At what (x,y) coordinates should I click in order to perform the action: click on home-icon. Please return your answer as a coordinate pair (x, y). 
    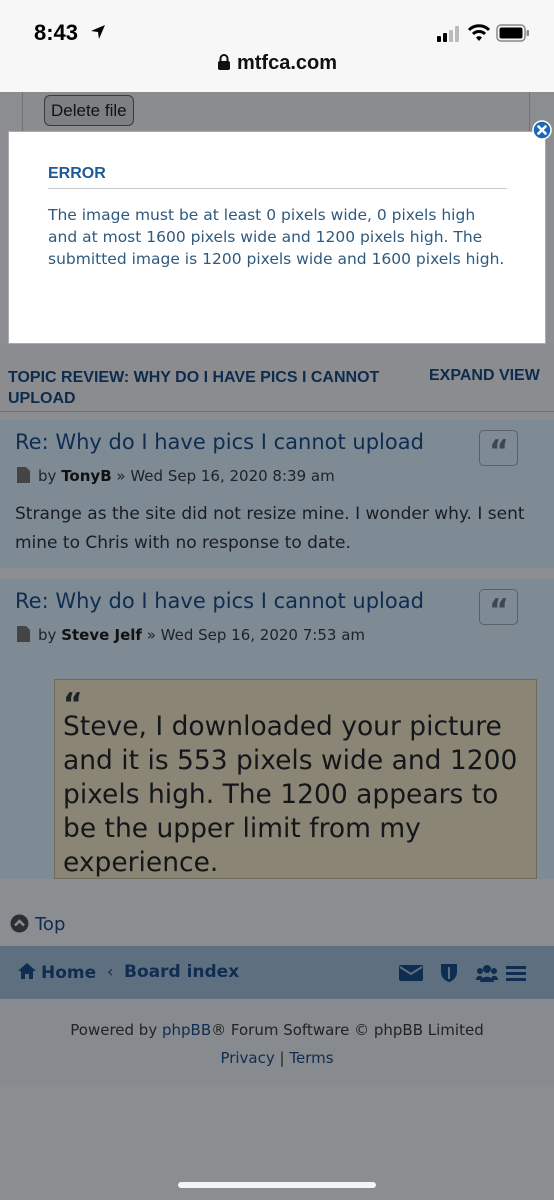
    Looking at the image, I should click on (27, 971).